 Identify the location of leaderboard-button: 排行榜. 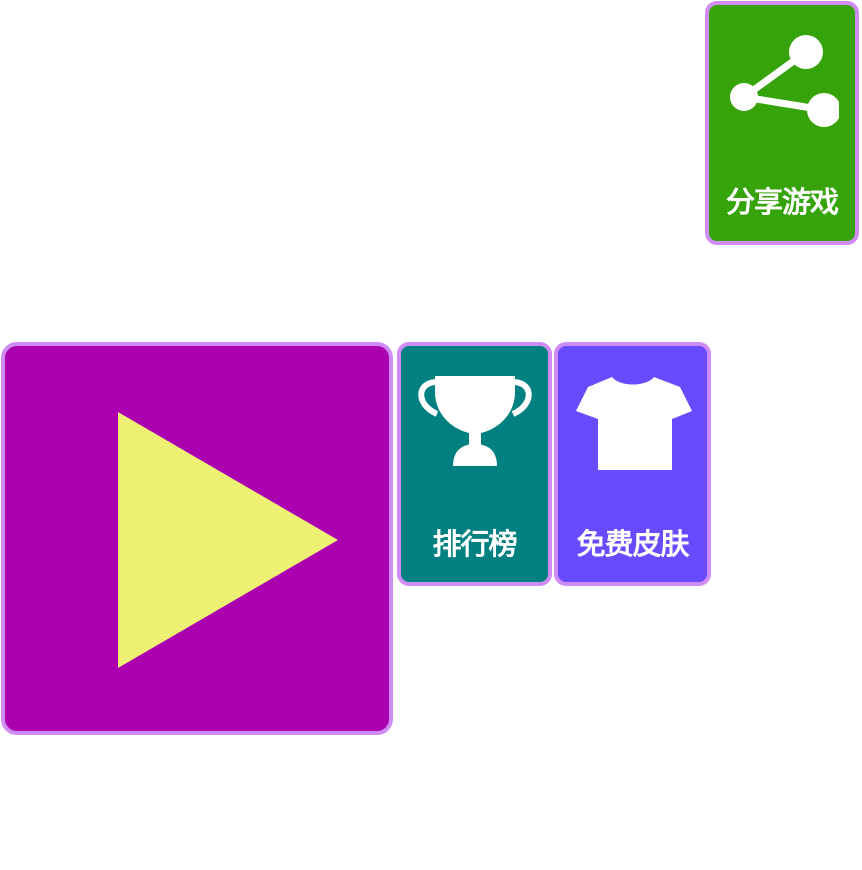
(474, 464).